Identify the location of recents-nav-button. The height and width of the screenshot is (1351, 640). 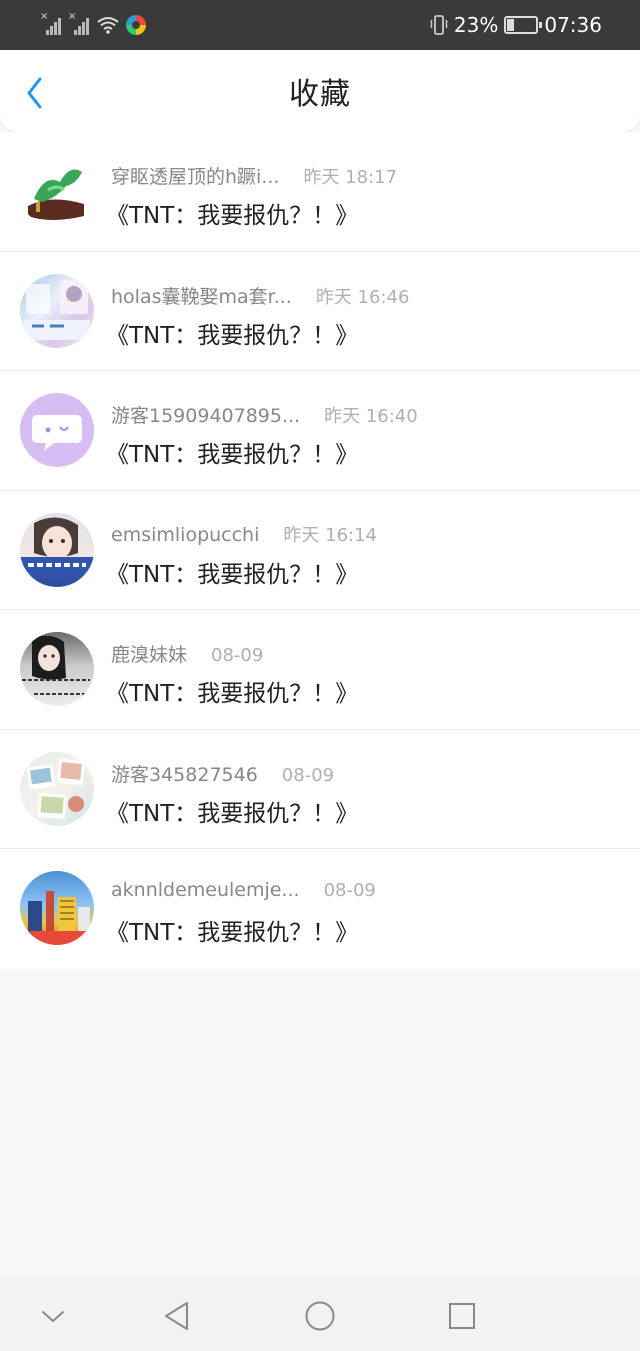
(462, 1316).